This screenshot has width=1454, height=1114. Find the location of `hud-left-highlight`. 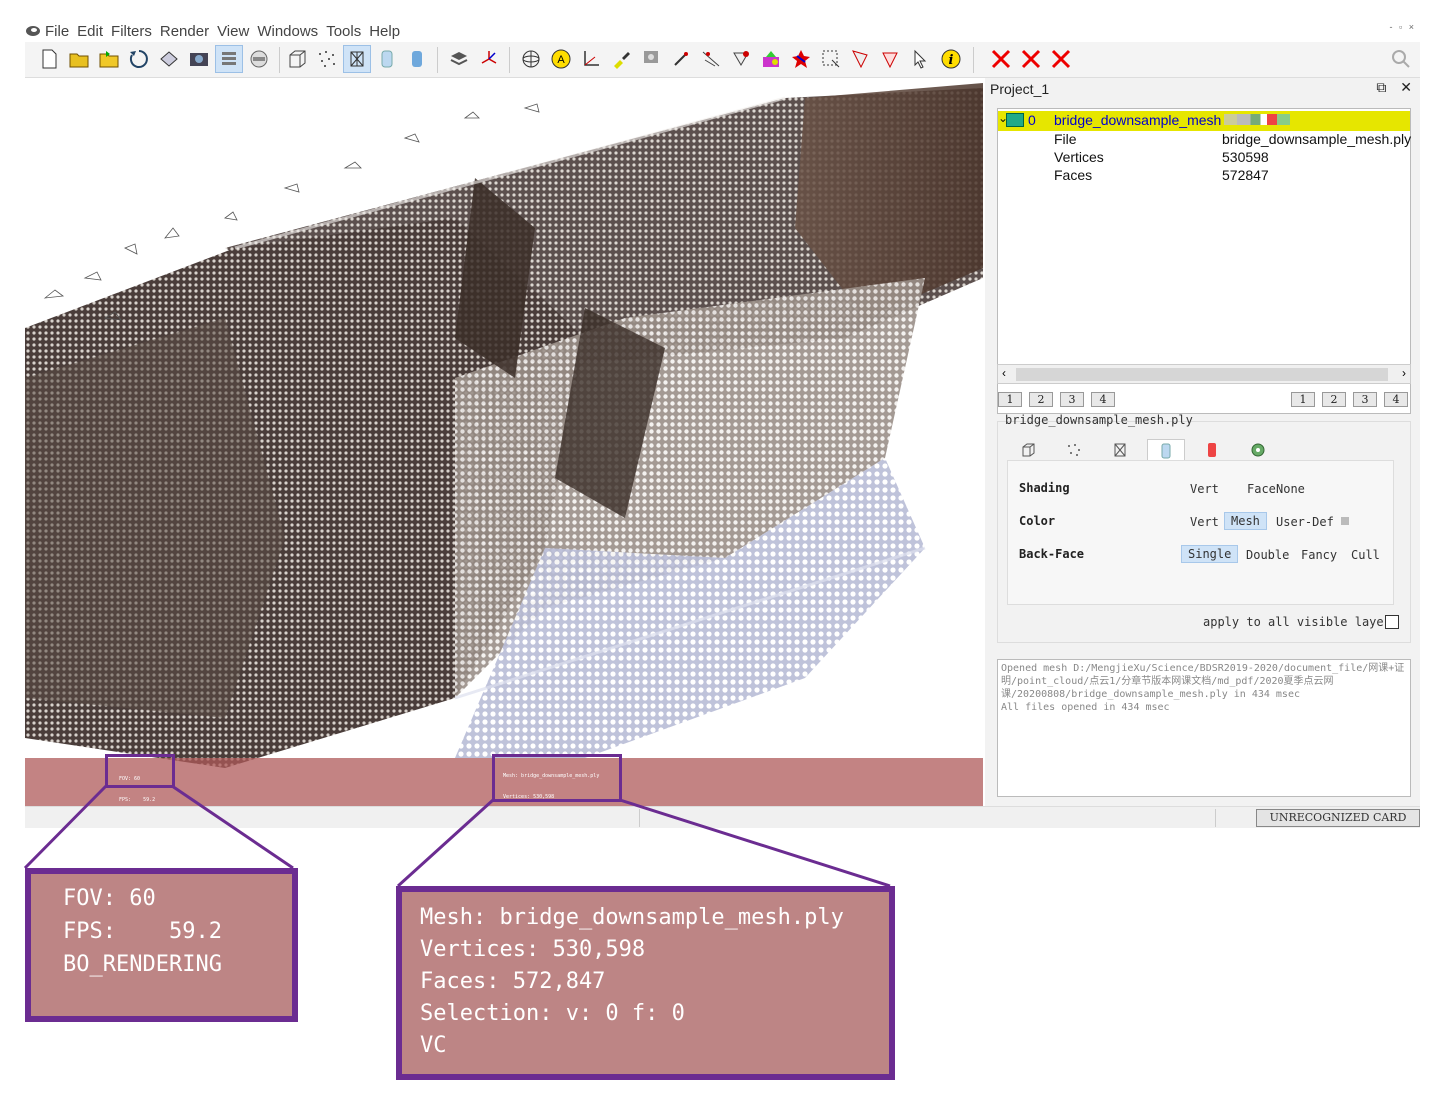

hud-left-highlight is located at coordinates (140, 771).